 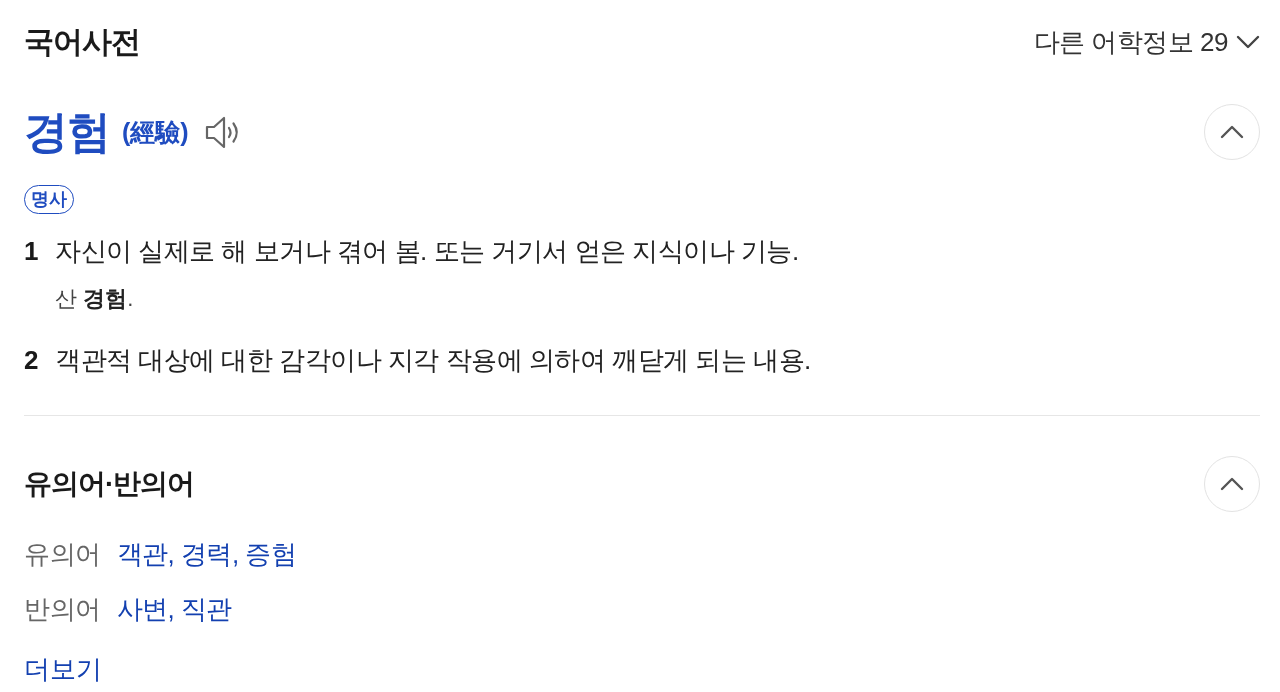 What do you see at coordinates (31, 360) in the screenshot?
I see `sense-number: 2` at bounding box center [31, 360].